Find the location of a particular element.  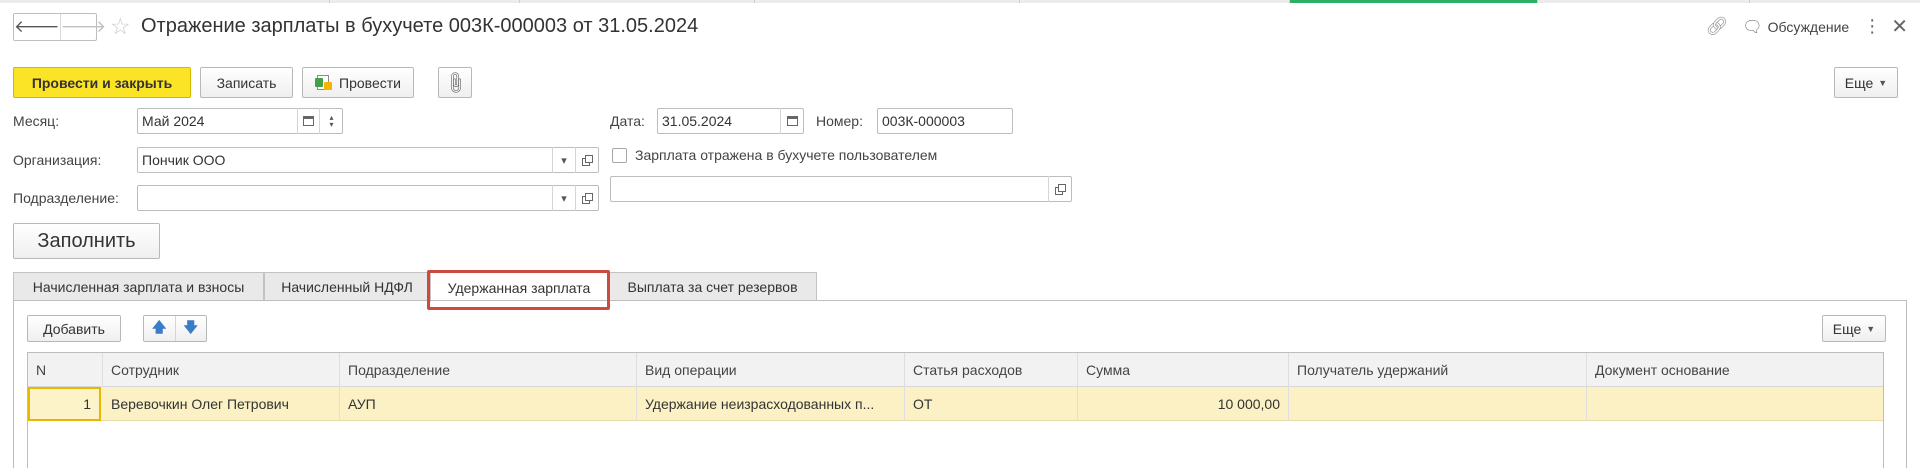

organization-open-button is located at coordinates (587, 160).